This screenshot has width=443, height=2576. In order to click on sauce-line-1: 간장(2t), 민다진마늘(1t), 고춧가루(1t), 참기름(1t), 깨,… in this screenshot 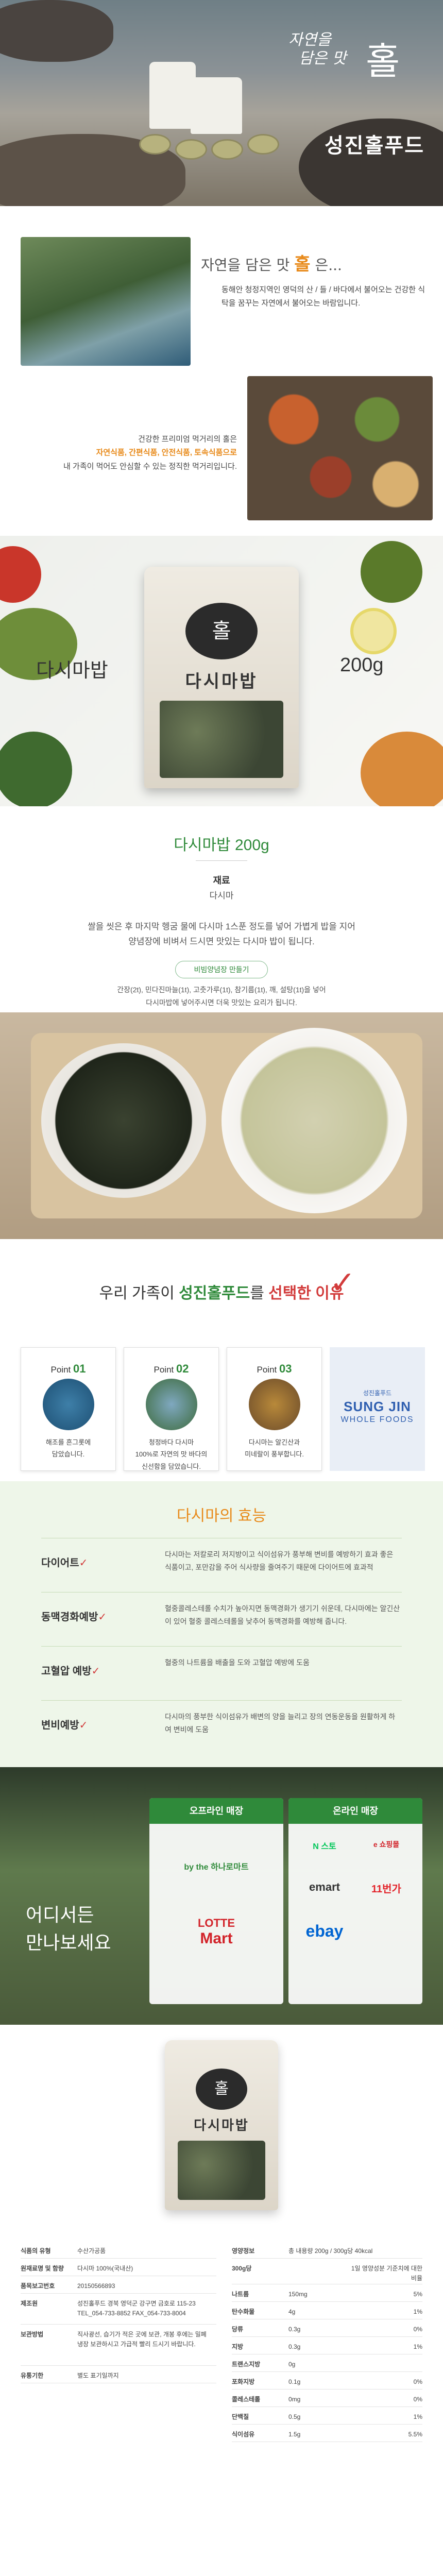, I will do `click(221, 990)`.